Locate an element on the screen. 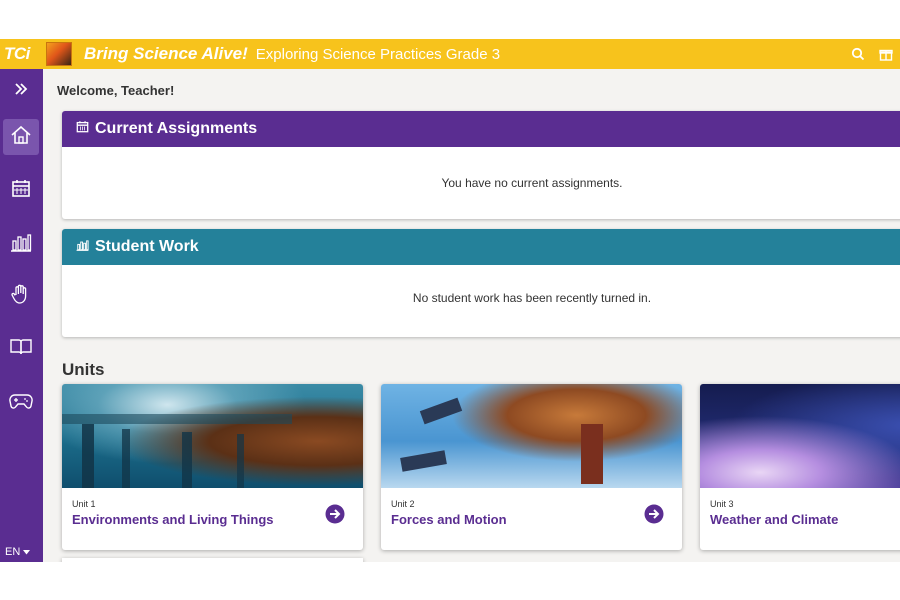 This screenshot has height=600, width=900. unit-2-name: Forces and Motion is located at coordinates (449, 519).